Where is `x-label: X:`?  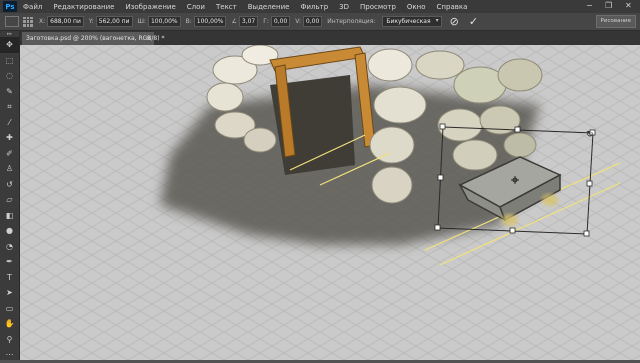 x-label: X: is located at coordinates (42, 21).